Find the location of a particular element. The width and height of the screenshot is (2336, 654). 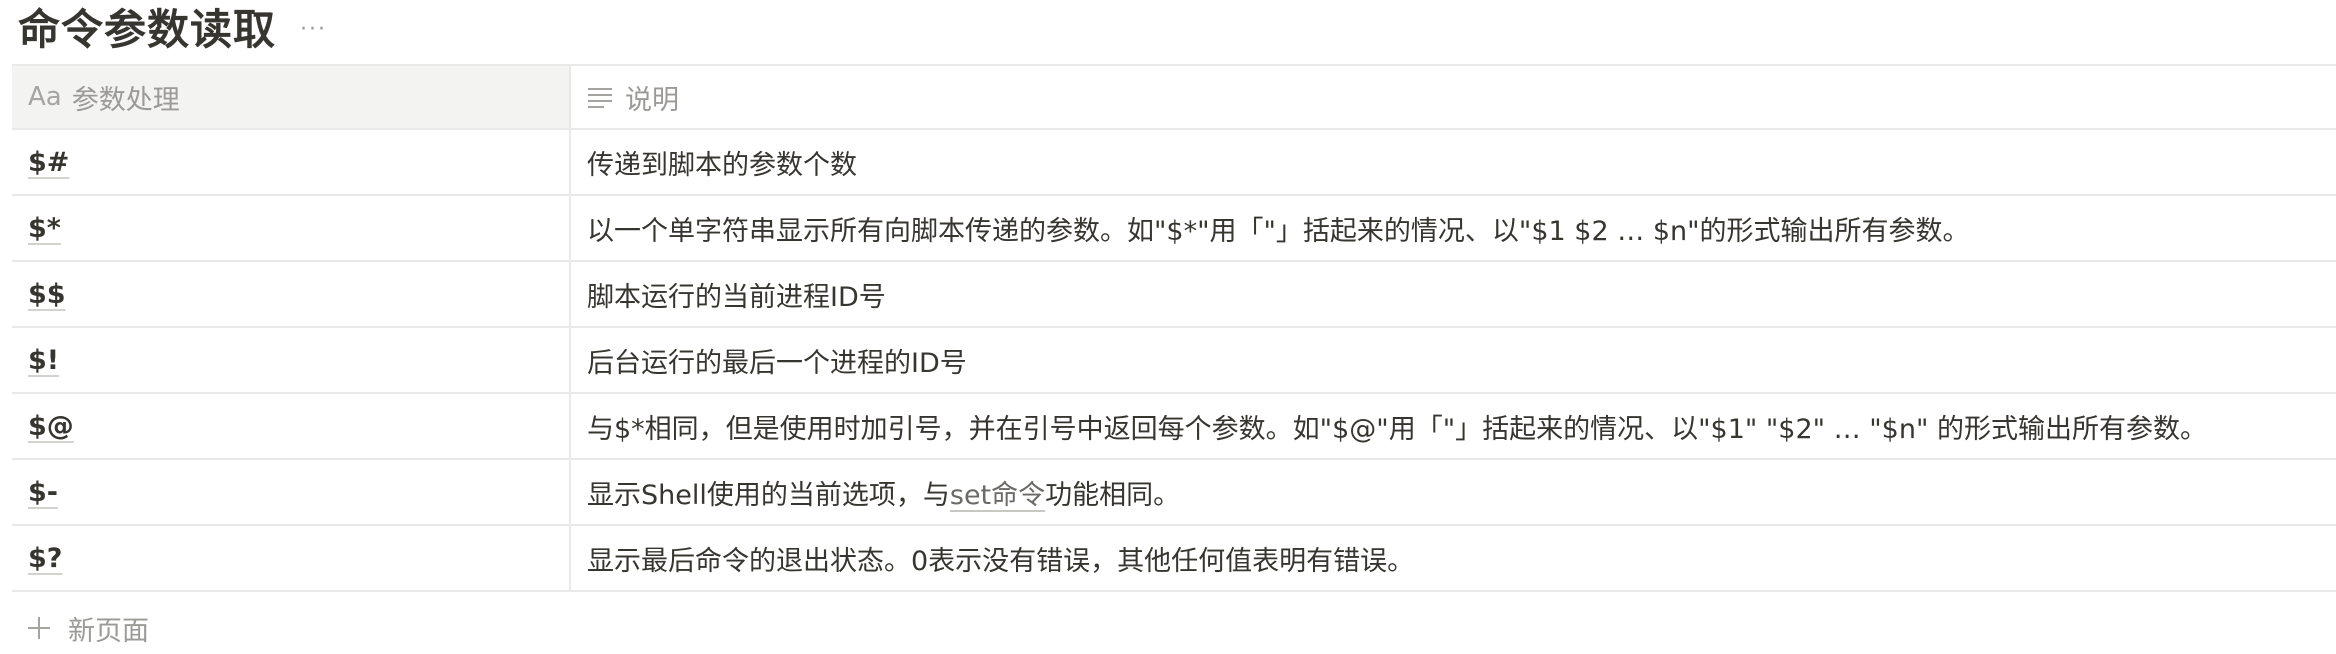

table-row: $# 传递到脚本的参数个数 is located at coordinates (1174, 163).